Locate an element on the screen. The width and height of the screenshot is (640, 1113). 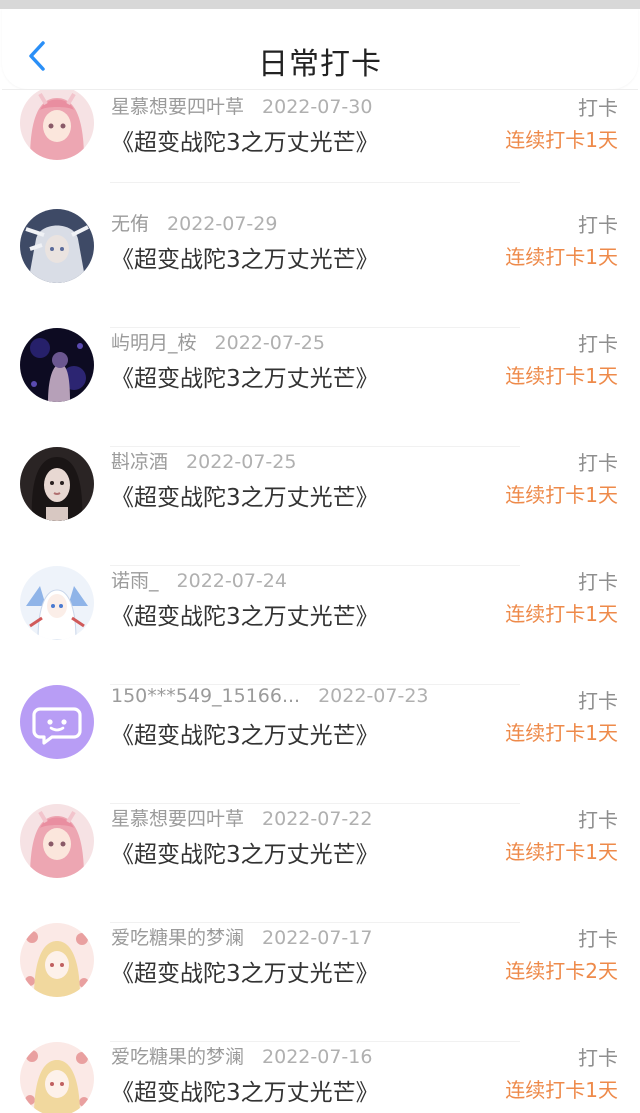
list-item: 爱吃糖果的梦澜 2022-07-16 《超变战陀3之万丈光芒》 打卡 连续打卡1天 is located at coordinates (320, 1077).